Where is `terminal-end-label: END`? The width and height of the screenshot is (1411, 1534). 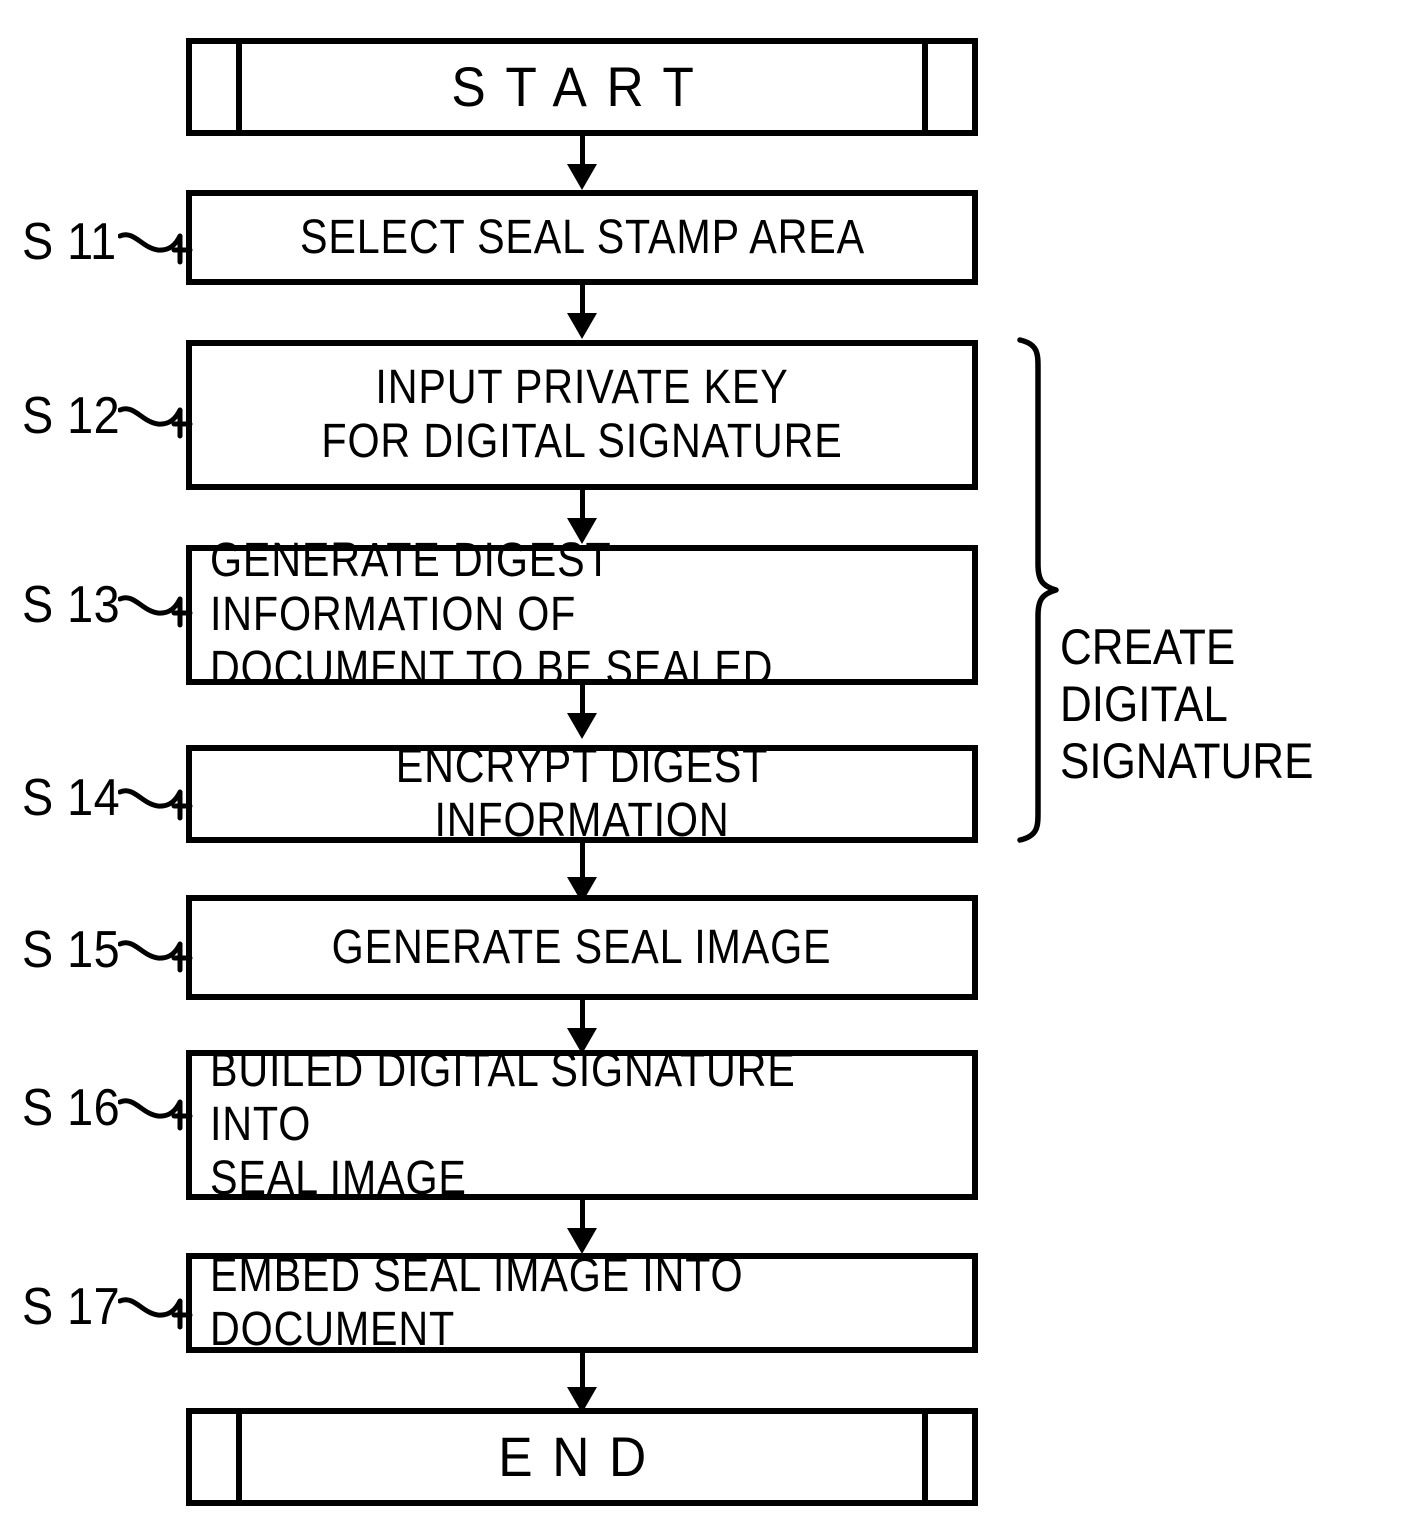
terminal-end-label: END is located at coordinates (582, 1456).